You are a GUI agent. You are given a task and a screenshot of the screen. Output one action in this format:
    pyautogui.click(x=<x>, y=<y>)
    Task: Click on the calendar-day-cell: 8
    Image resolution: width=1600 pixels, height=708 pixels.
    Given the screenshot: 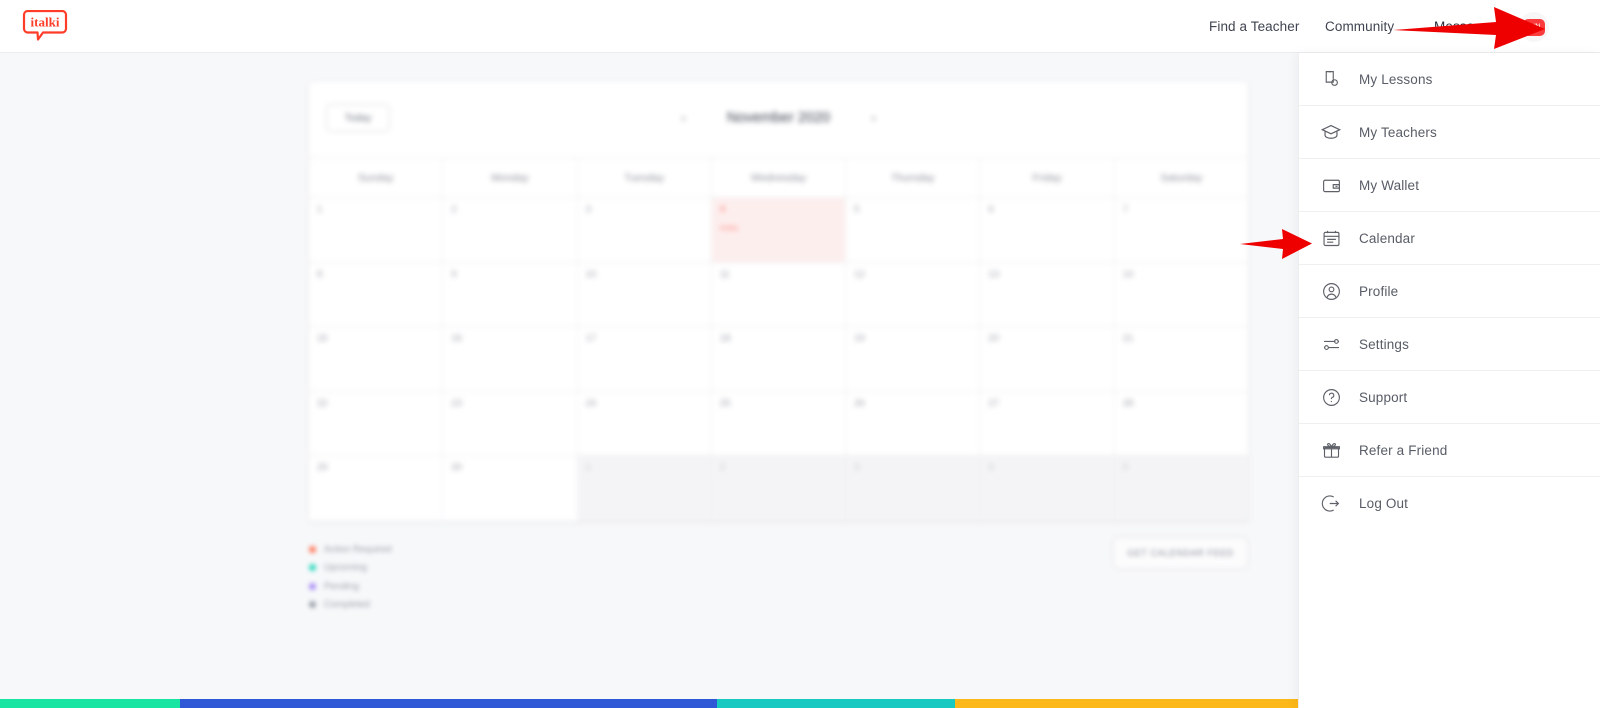 What is the action you would take?
    pyautogui.click(x=376, y=294)
    